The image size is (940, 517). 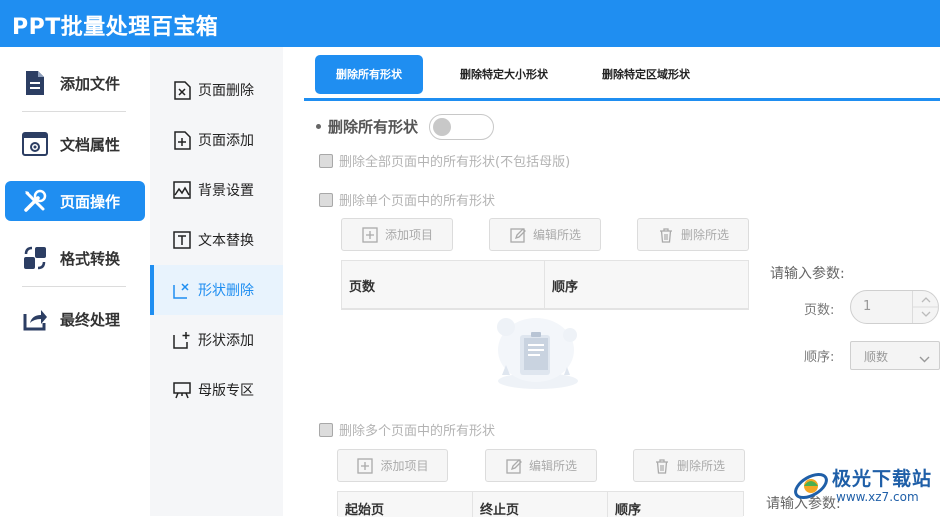 What do you see at coordinates (226, 291) in the screenshot?
I see `subnav-item-label: 形状删除` at bounding box center [226, 291].